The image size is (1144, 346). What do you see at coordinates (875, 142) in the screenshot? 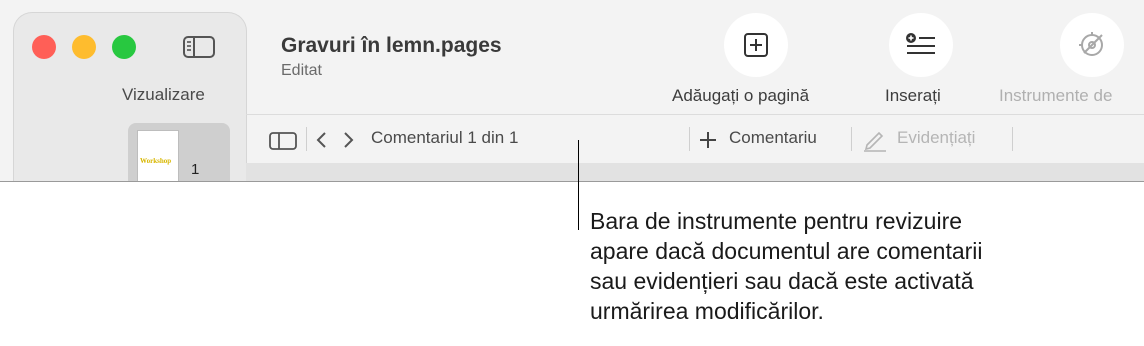
I see `highlight-pen-icon` at bounding box center [875, 142].